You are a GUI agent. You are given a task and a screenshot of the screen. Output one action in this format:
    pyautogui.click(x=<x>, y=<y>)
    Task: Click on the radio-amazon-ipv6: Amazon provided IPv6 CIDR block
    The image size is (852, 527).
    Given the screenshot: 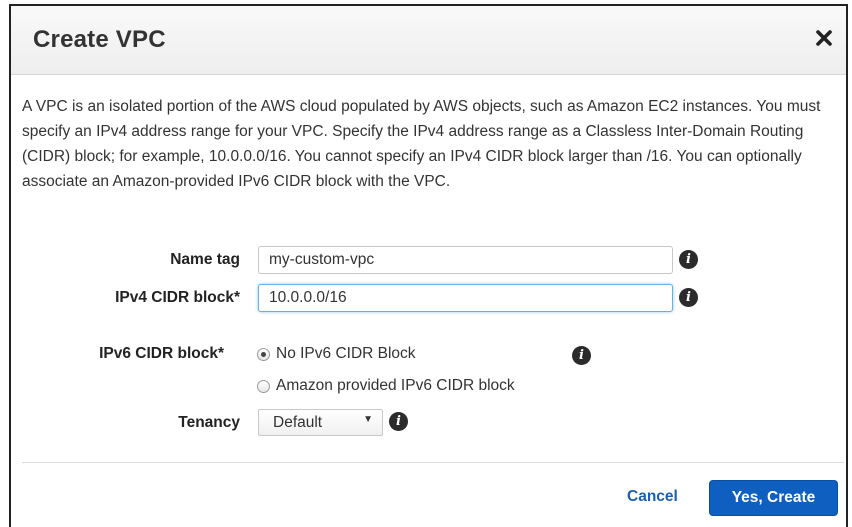 What is the action you would take?
    pyautogui.click(x=386, y=386)
    